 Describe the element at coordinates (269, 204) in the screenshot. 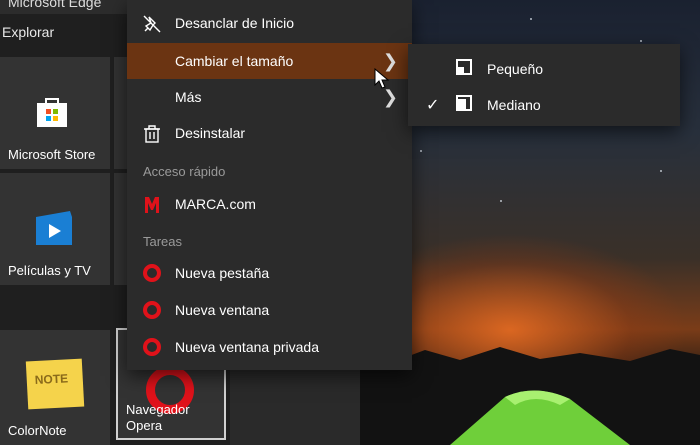

I see `menu-item-marca: MARCA.com` at that location.